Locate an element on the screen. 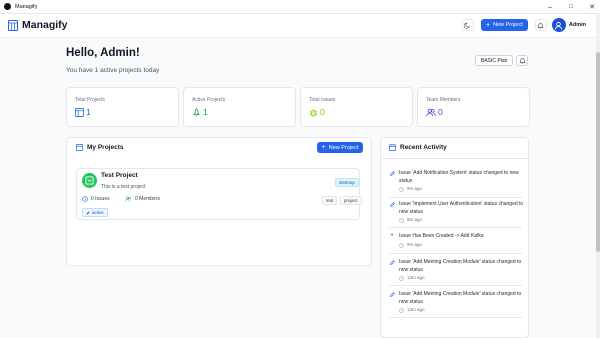  my-projects-title: My Projects is located at coordinates (105, 147).